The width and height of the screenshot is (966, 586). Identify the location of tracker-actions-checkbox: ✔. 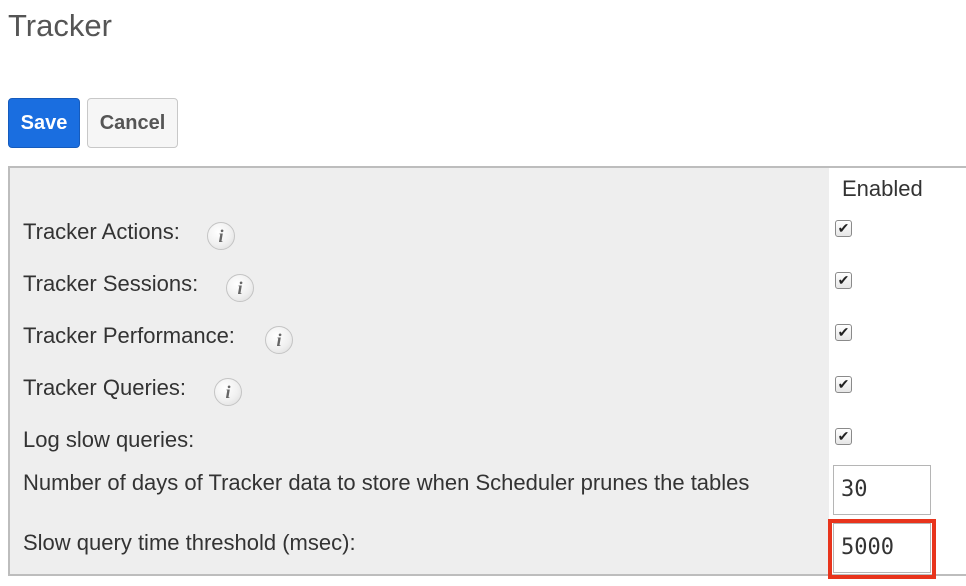
(843, 228).